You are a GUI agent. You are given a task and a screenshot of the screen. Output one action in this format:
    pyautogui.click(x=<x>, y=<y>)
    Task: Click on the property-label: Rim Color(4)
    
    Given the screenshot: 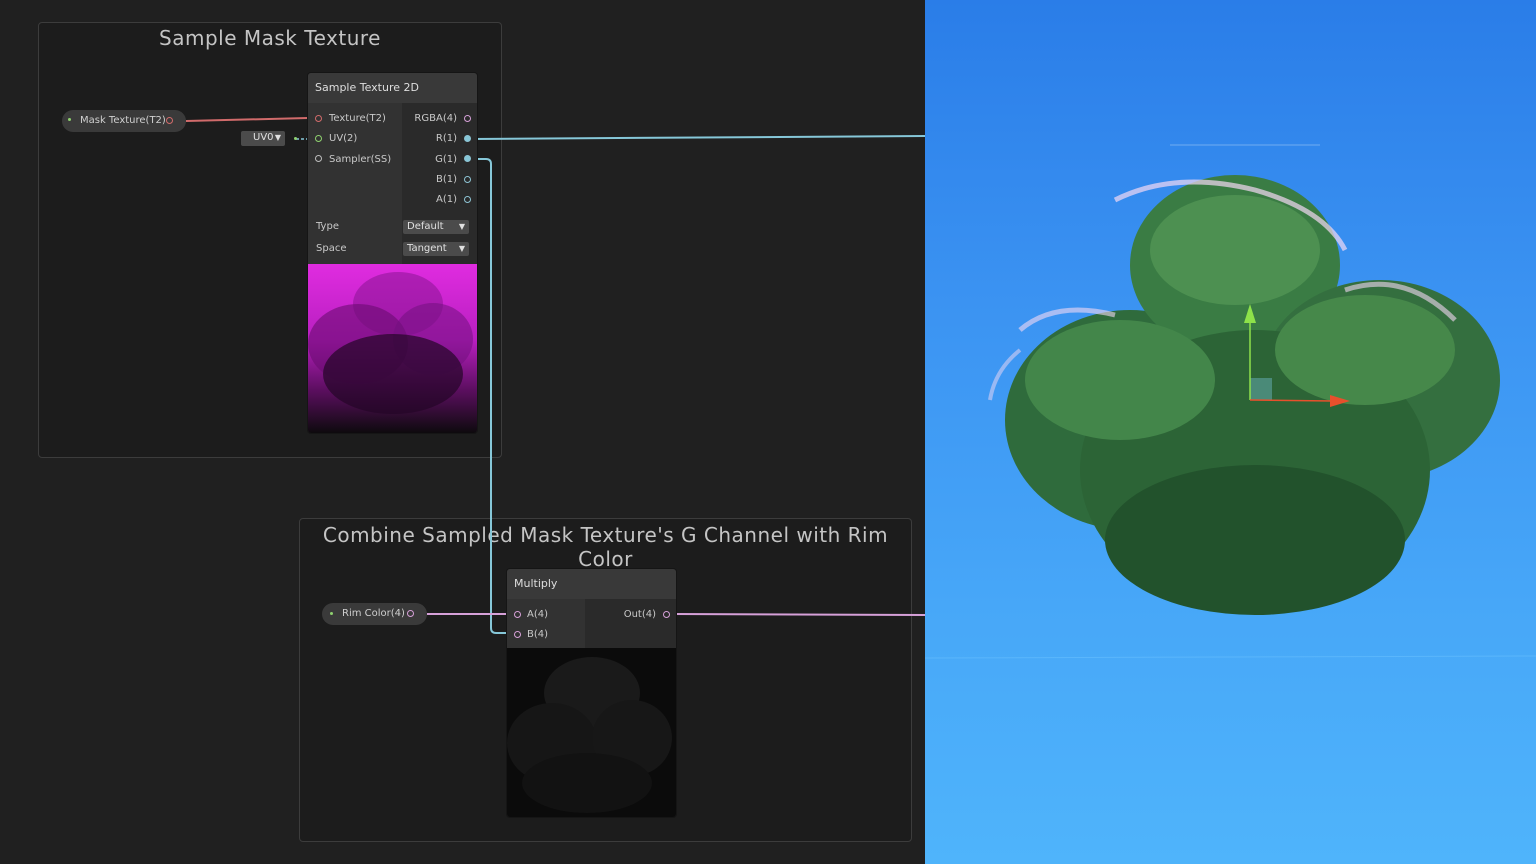 What is the action you would take?
    pyautogui.click(x=373, y=613)
    